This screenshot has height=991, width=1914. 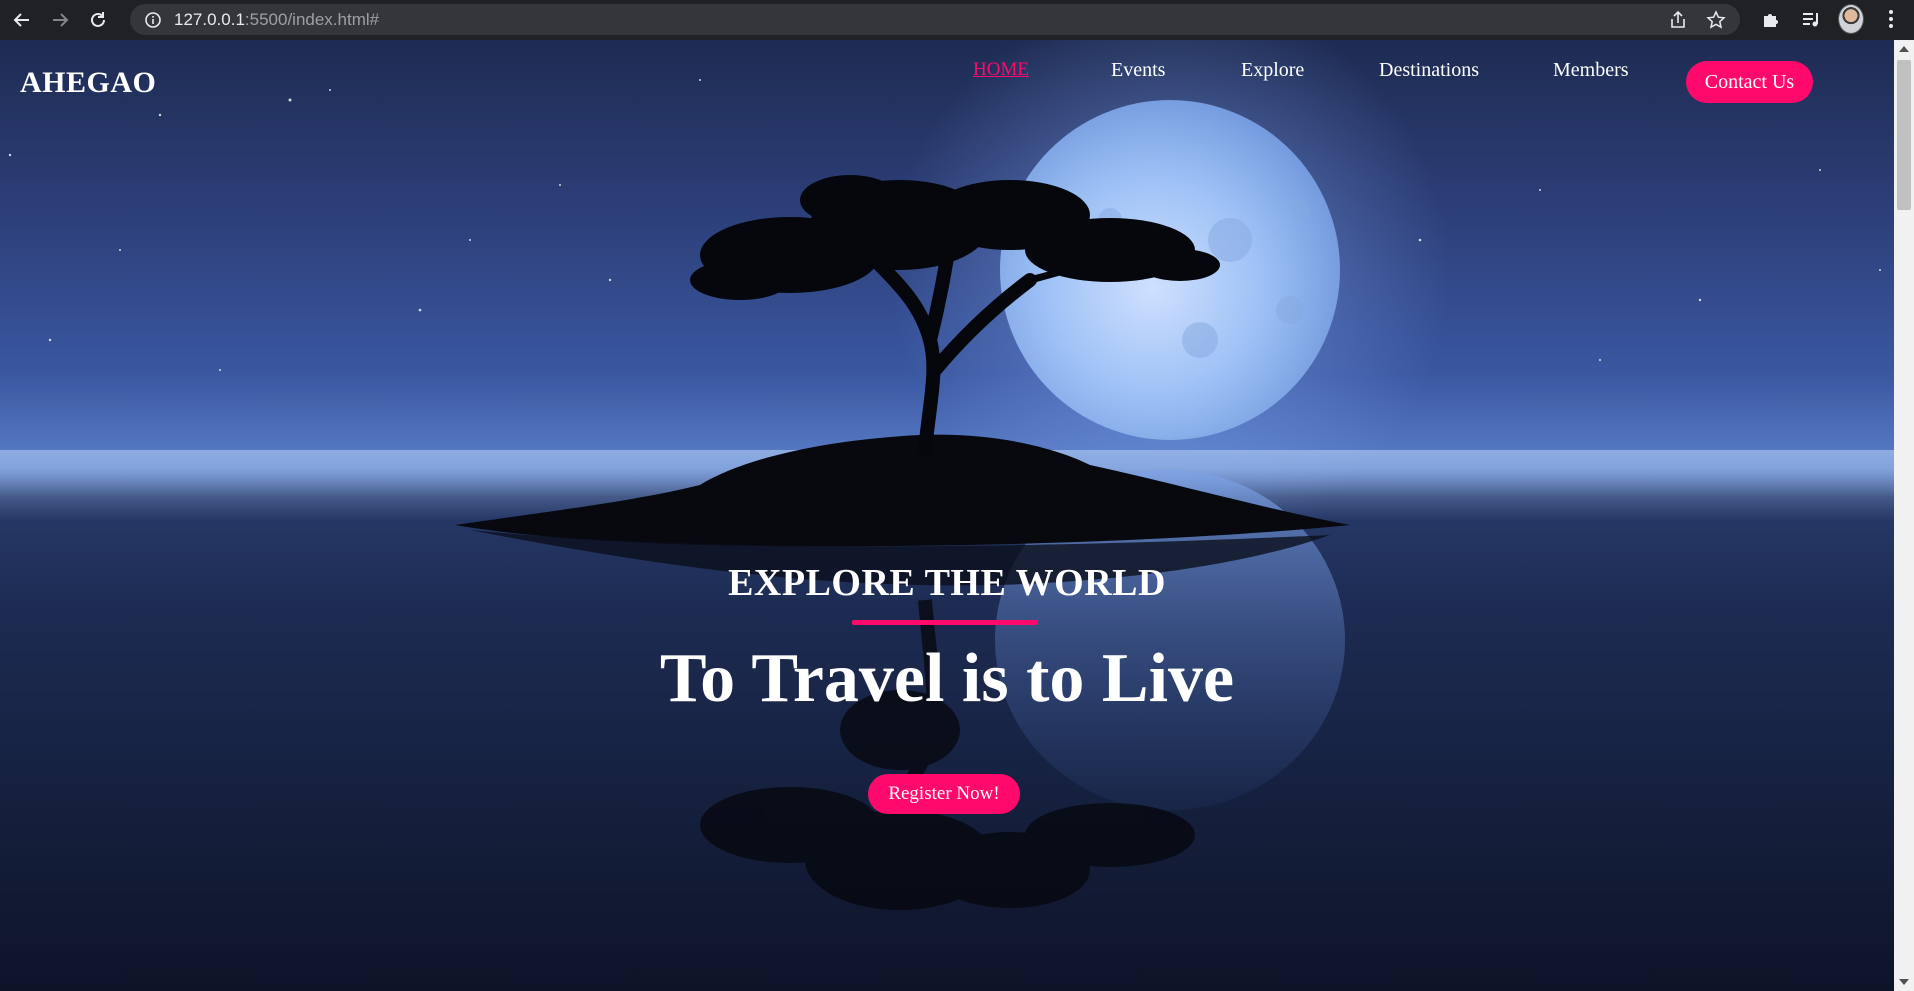 I want to click on media-button, so click(x=1811, y=19).